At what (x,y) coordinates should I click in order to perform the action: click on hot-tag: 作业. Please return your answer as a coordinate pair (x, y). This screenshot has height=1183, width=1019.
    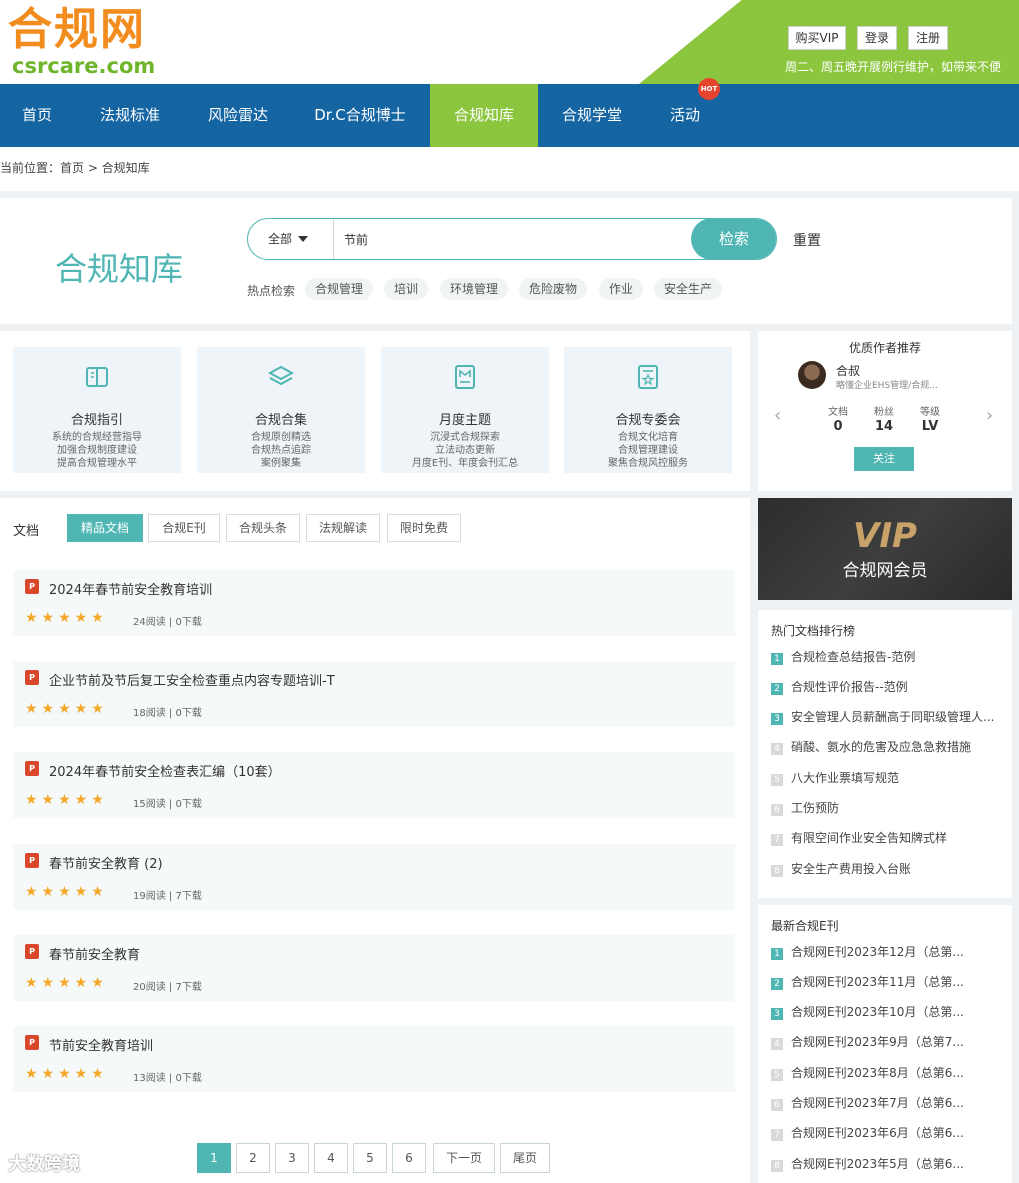
    Looking at the image, I should click on (621, 289).